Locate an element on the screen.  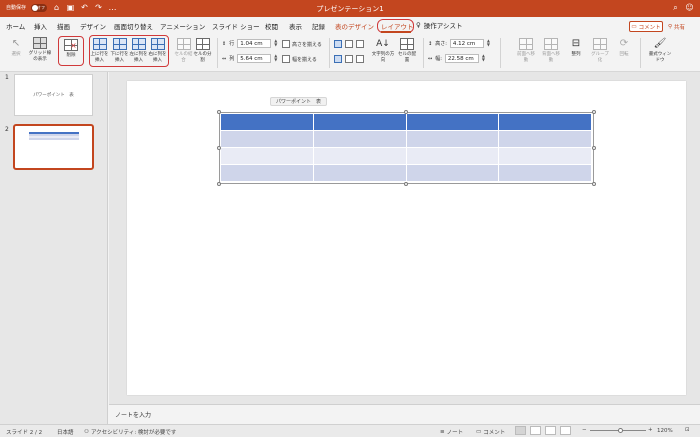
align-top-center-icon is located at coordinates (349, 44).